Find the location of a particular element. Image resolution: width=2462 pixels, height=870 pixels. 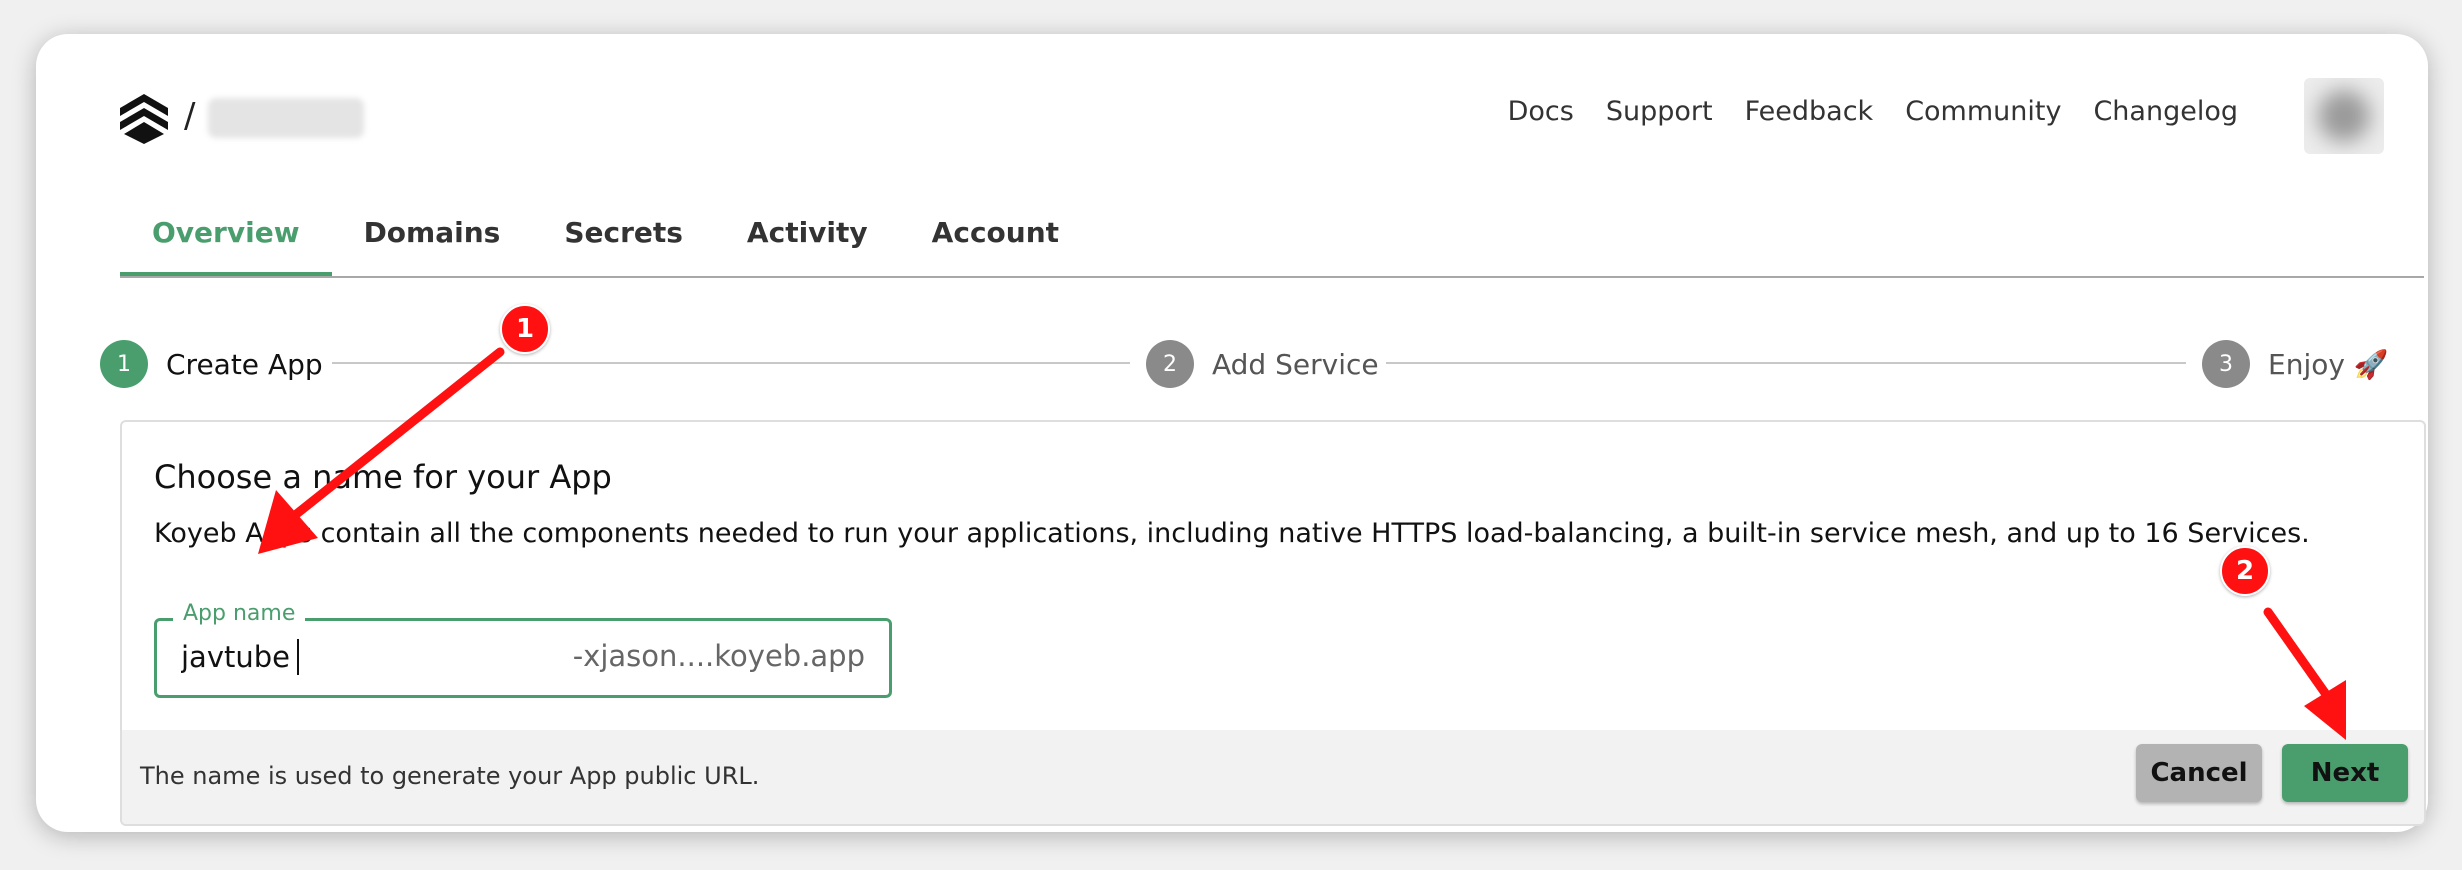

nav-docs-link: Docs is located at coordinates (1541, 111).